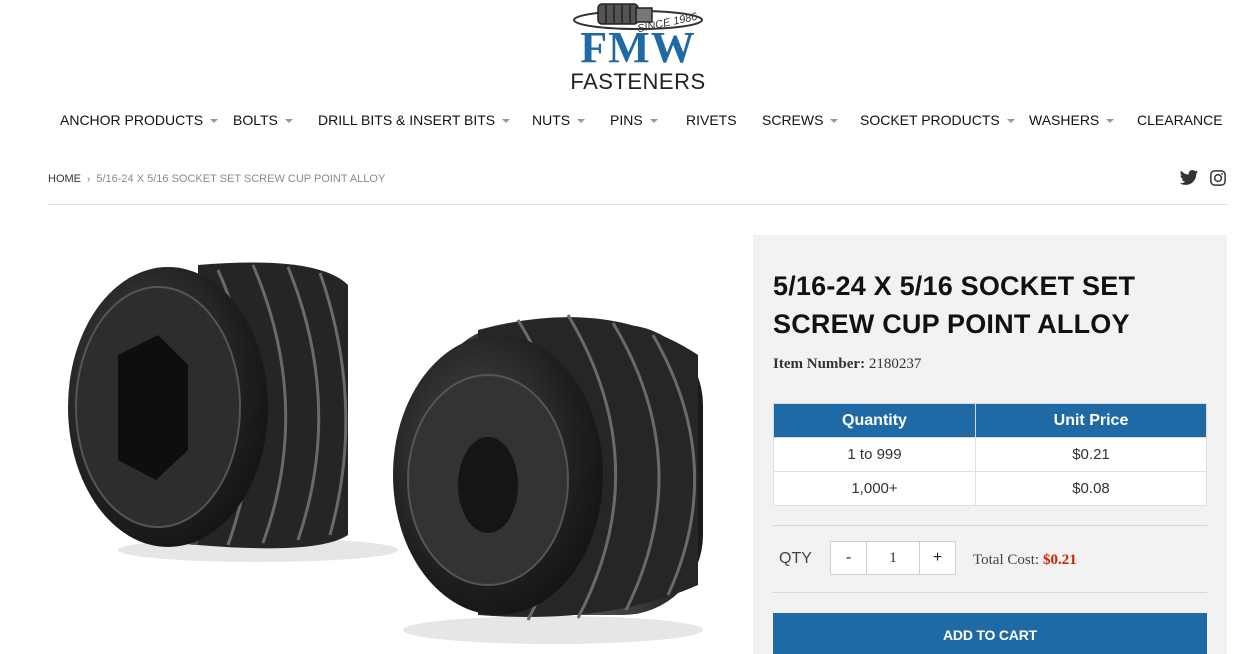 The image size is (1244, 654). What do you see at coordinates (1091, 488) in the screenshot?
I see `pricing-price-cell: $0.08` at bounding box center [1091, 488].